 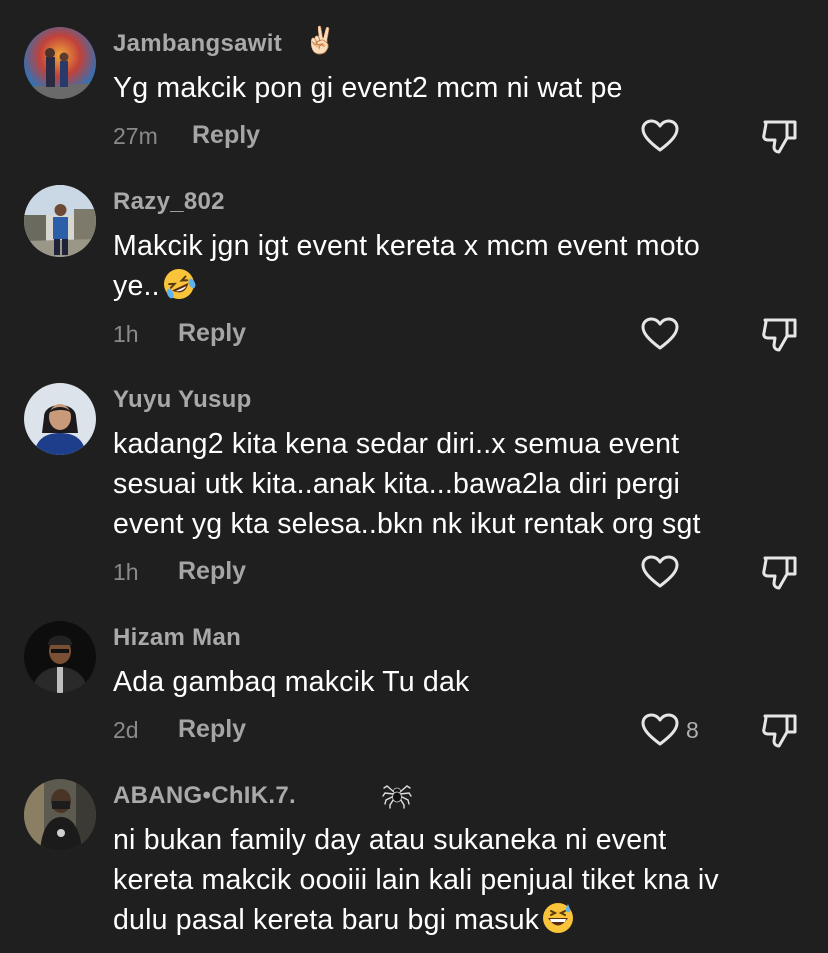 I want to click on comment-timestamp: 2d, so click(x=126, y=730).